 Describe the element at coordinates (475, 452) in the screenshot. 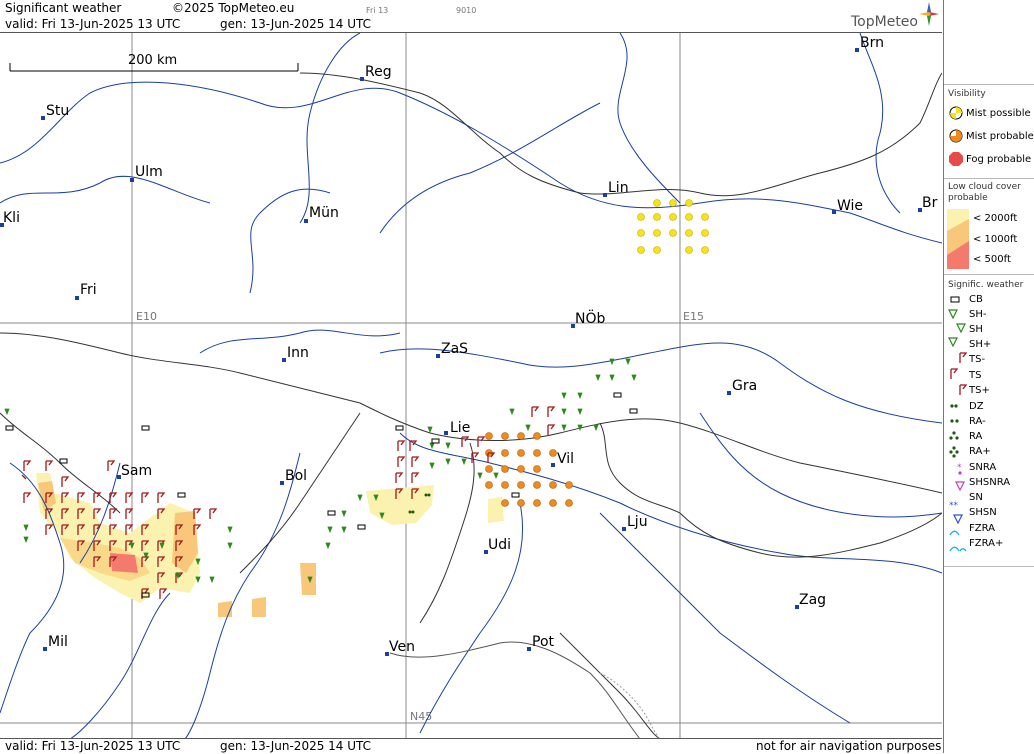

I see `thunderstorm-cluster-east` at that location.